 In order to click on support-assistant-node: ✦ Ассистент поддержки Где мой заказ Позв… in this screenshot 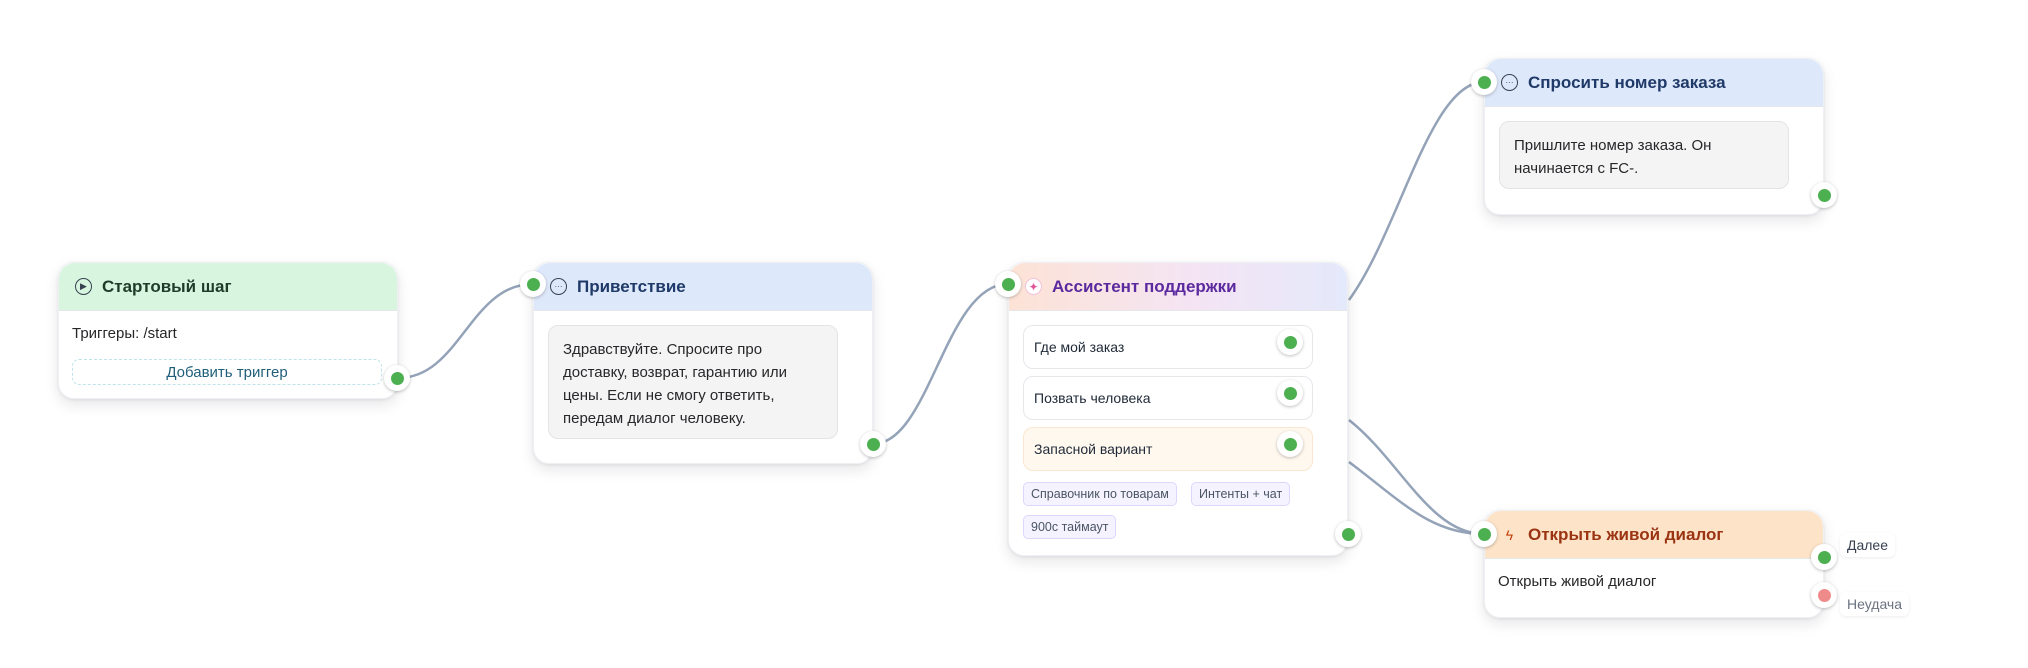, I will do `click(1178, 409)`.